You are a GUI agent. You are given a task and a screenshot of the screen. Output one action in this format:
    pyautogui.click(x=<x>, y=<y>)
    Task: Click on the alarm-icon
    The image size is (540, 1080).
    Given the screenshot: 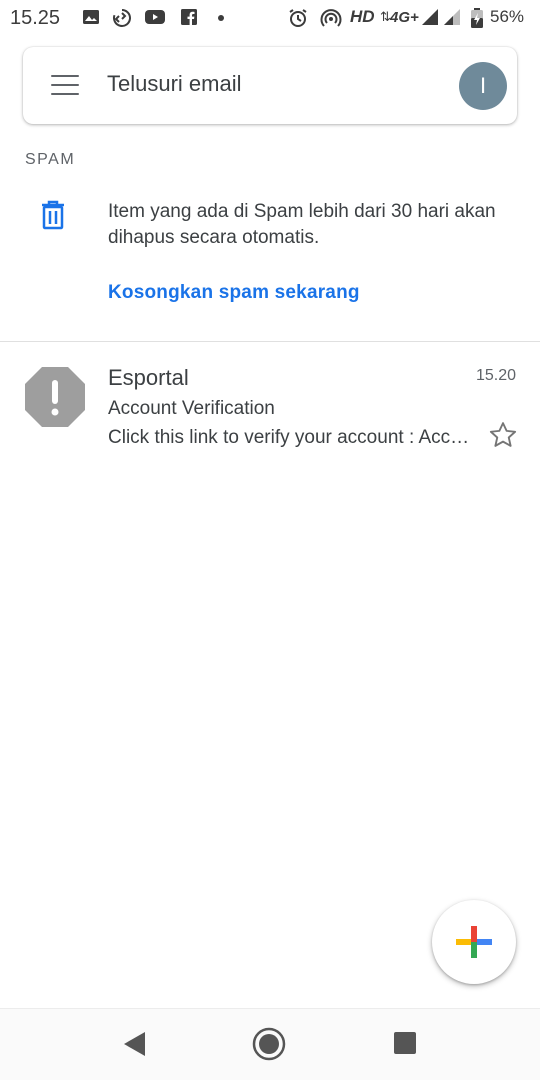 What is the action you would take?
    pyautogui.click(x=298, y=18)
    